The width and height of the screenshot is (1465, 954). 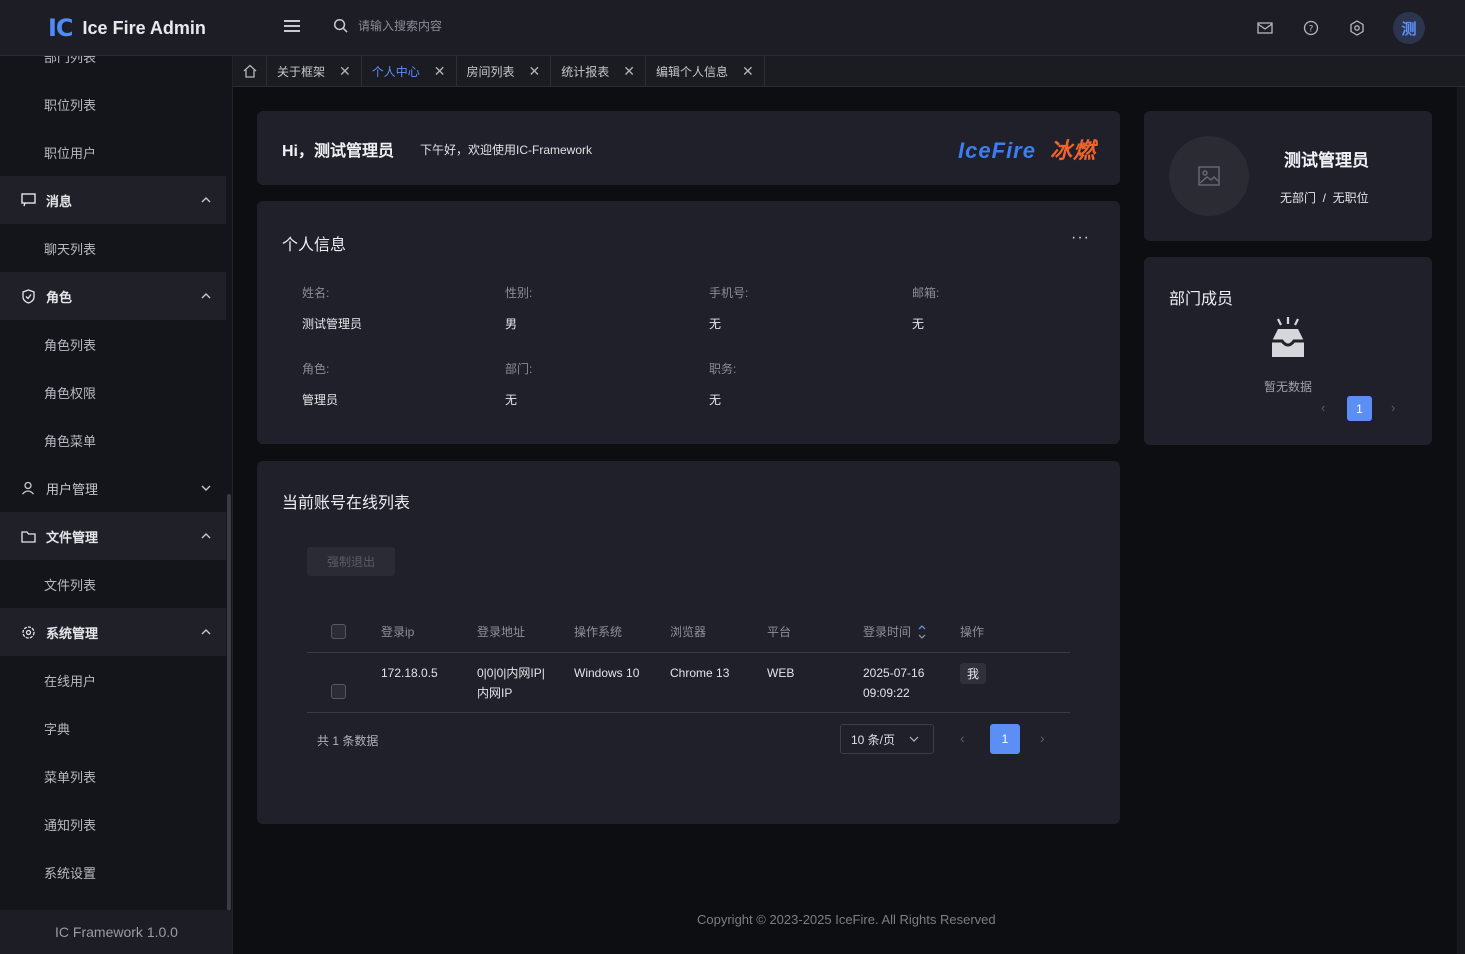 What do you see at coordinates (873, 739) in the screenshot?
I see `page-size-value: 10 条/页` at bounding box center [873, 739].